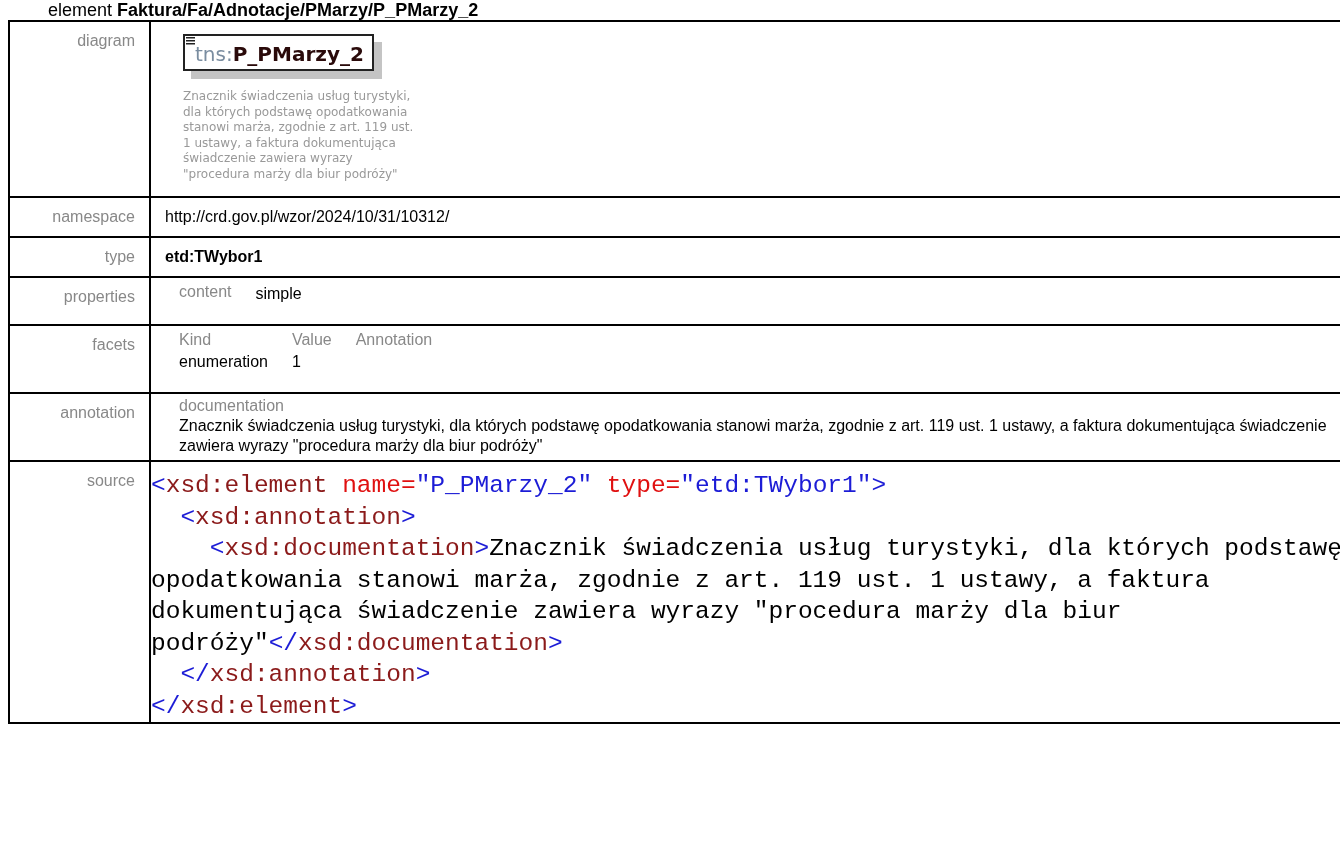 The height and width of the screenshot is (842, 1340). What do you see at coordinates (681, 580) in the screenshot?
I see `code-line: opodatkowania stanowi marża, zgodnie z art. 119 ust. 1 ustawy, a faktura` at bounding box center [681, 580].